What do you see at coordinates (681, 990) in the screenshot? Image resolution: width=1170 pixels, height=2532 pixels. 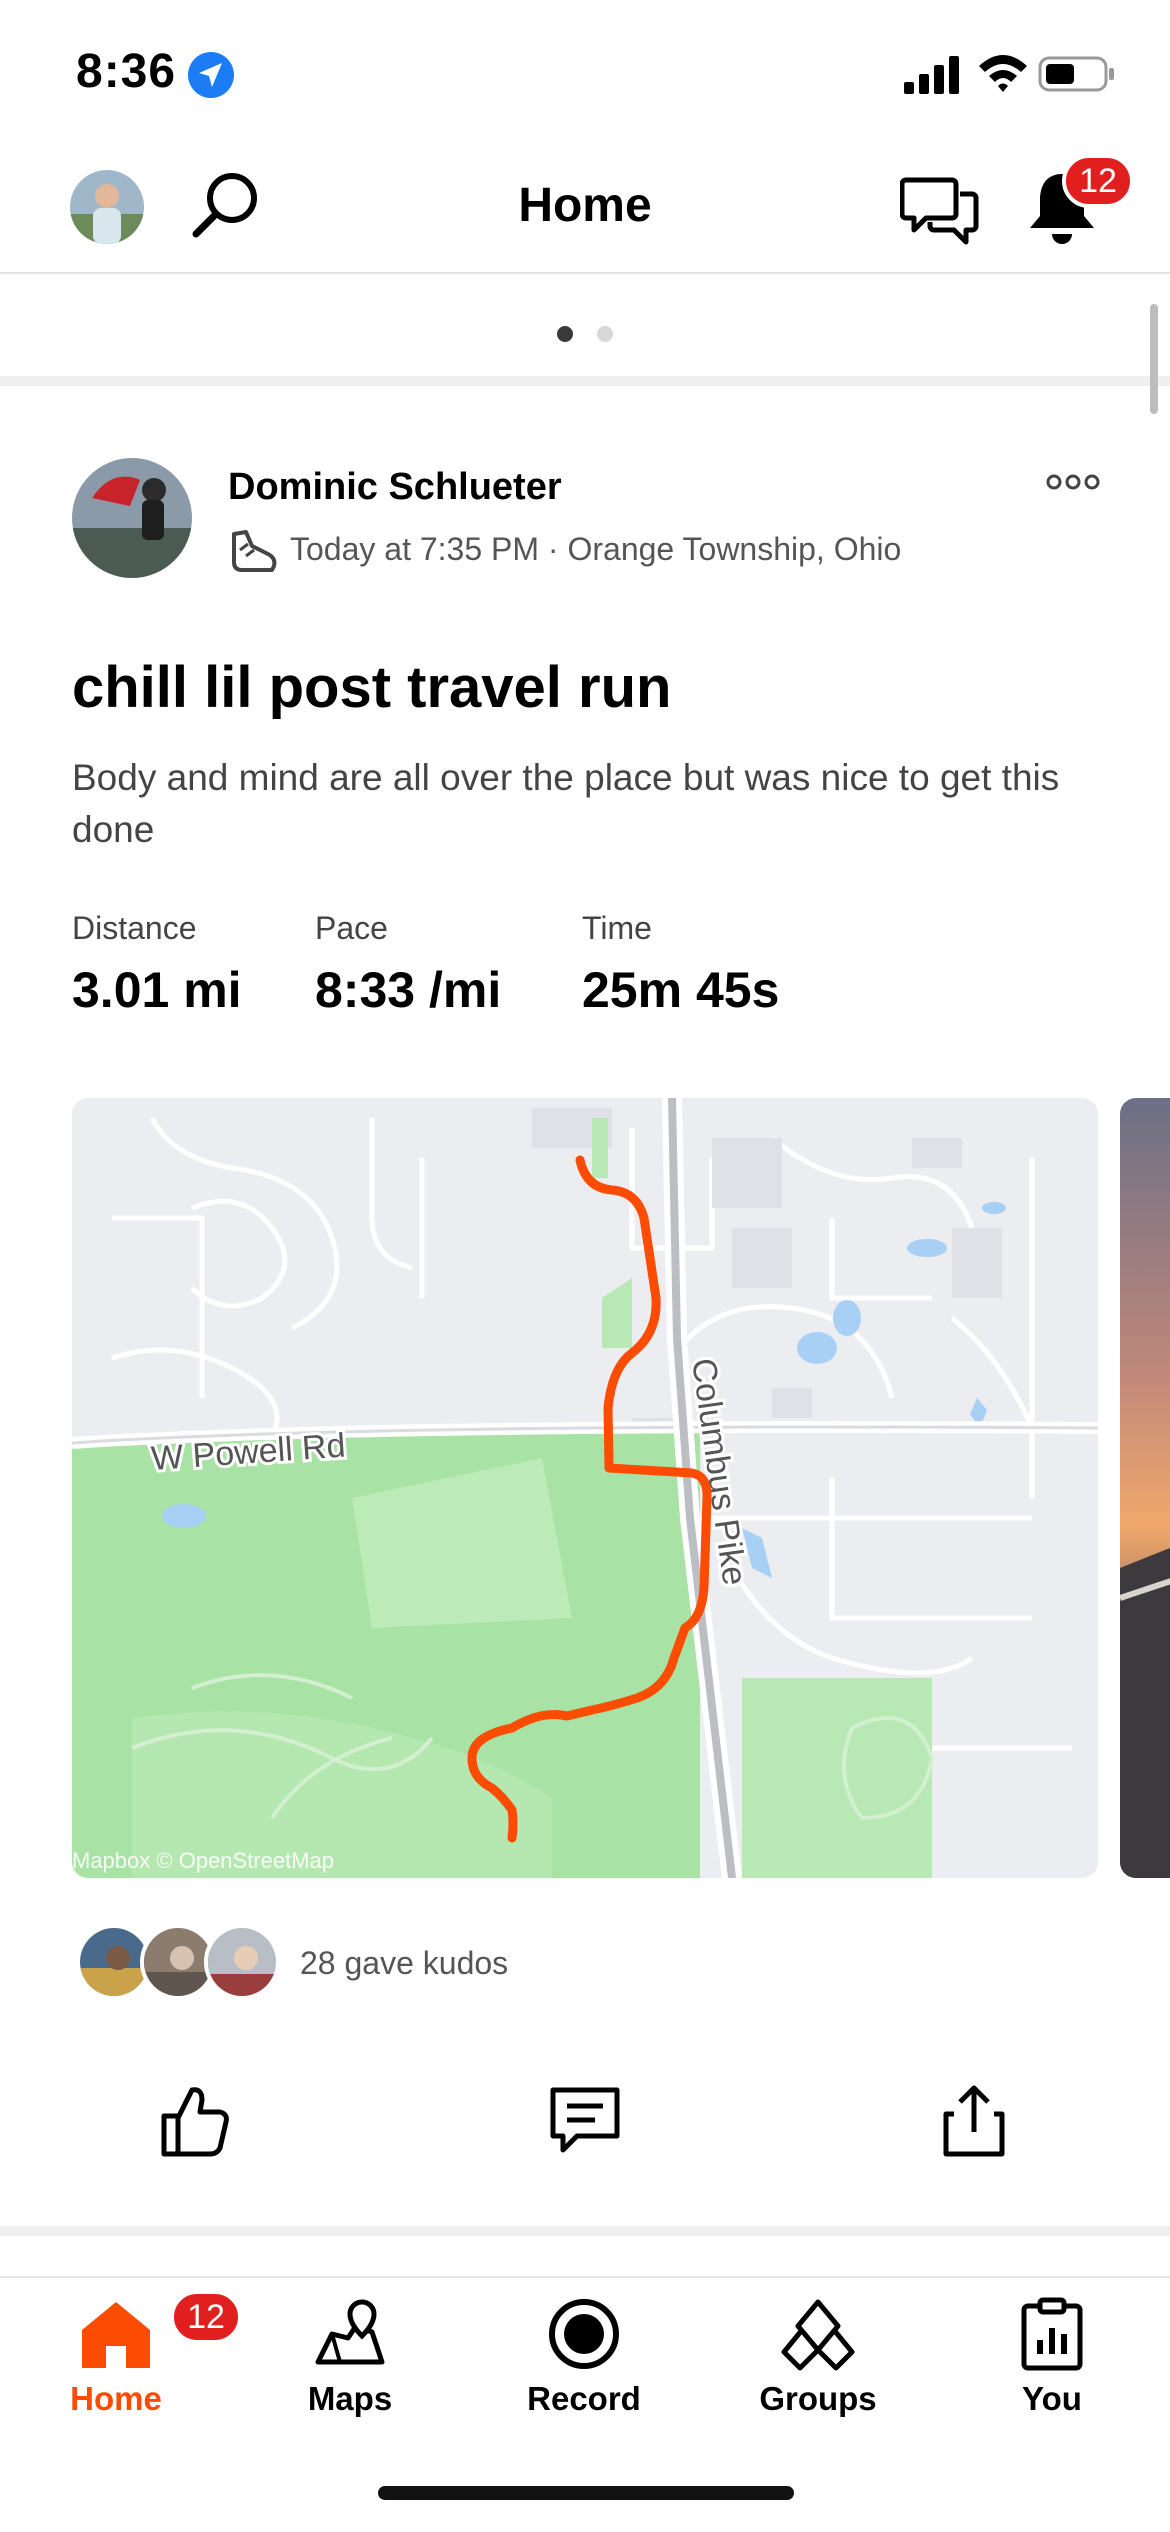 I see `stat-value: 25m 45s` at bounding box center [681, 990].